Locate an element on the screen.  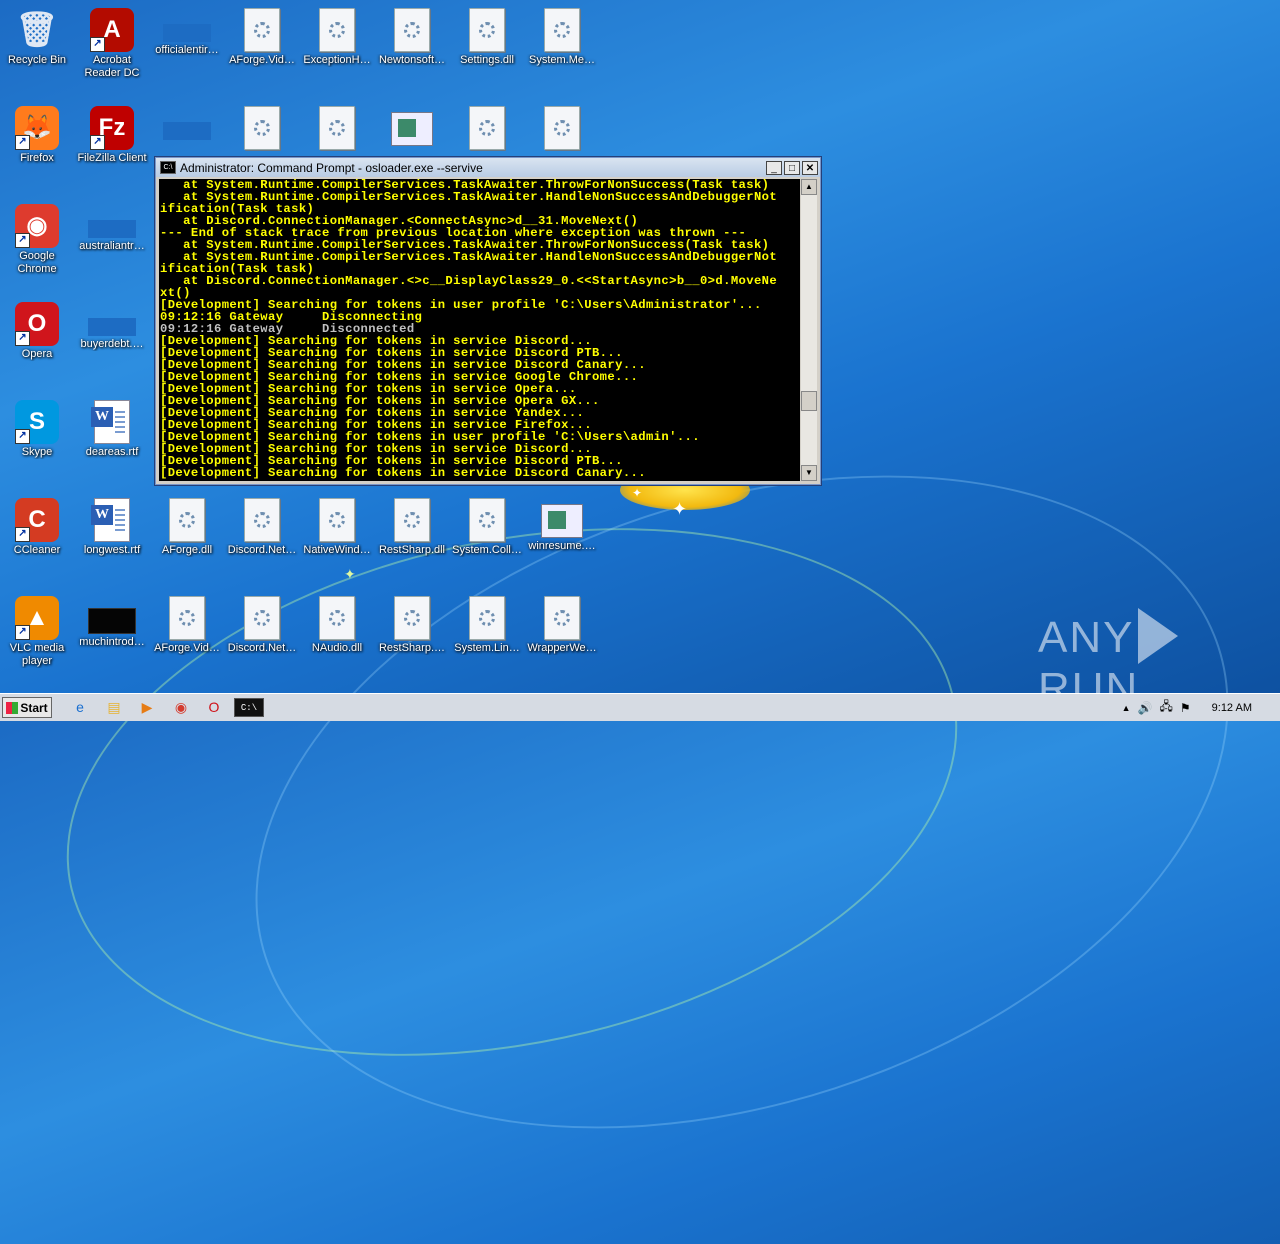
action-center-flag-icon: ⚑ is located at coordinates (1185, 708).